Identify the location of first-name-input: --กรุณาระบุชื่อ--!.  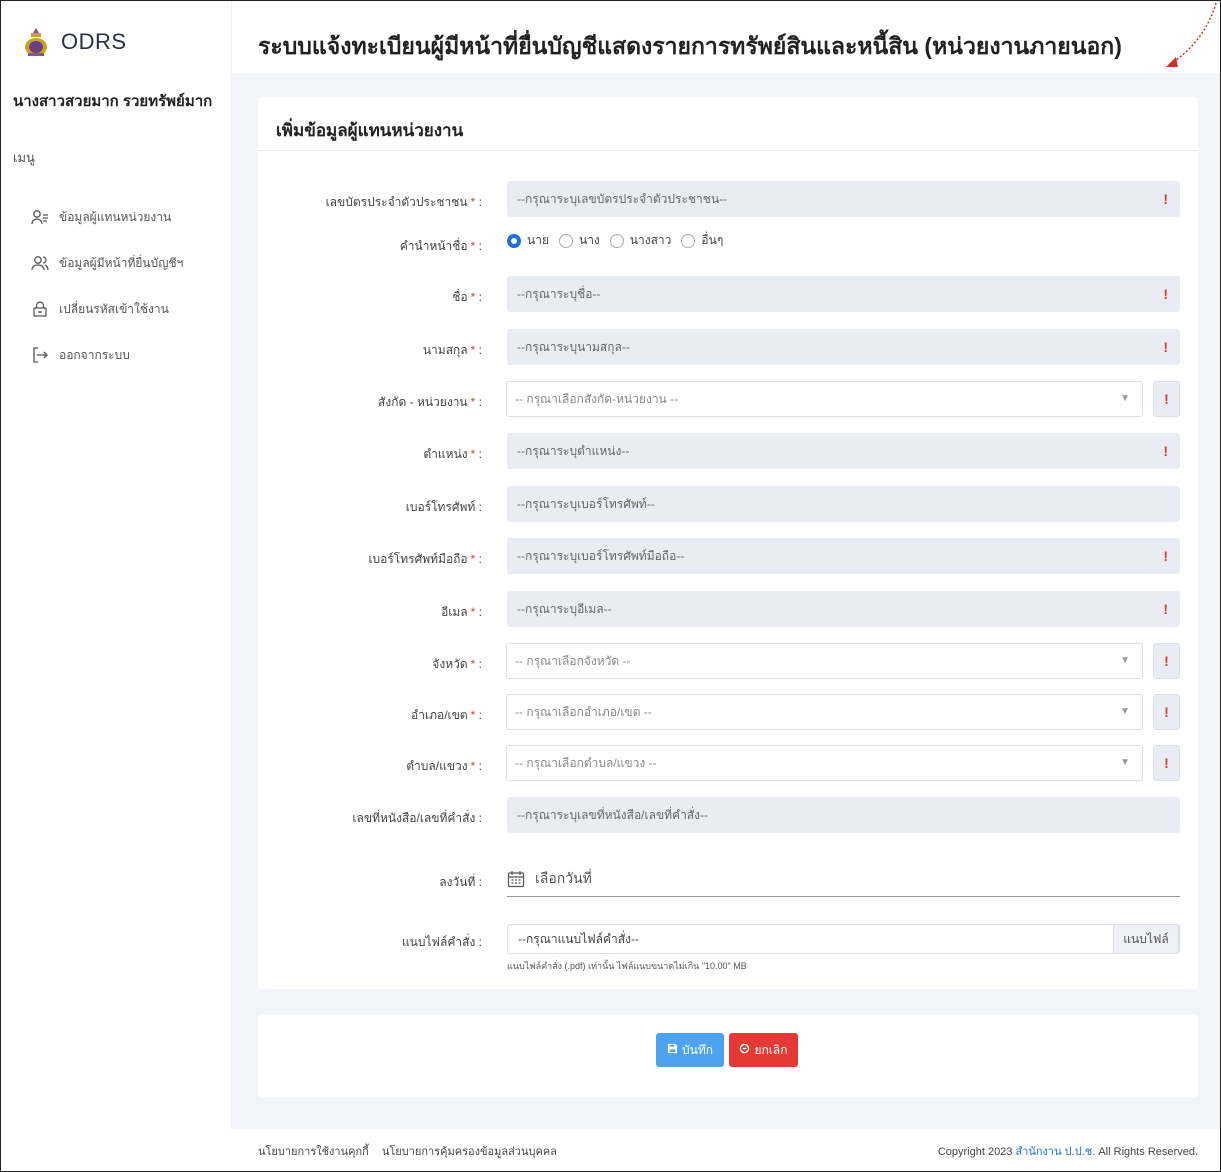
(843, 294).